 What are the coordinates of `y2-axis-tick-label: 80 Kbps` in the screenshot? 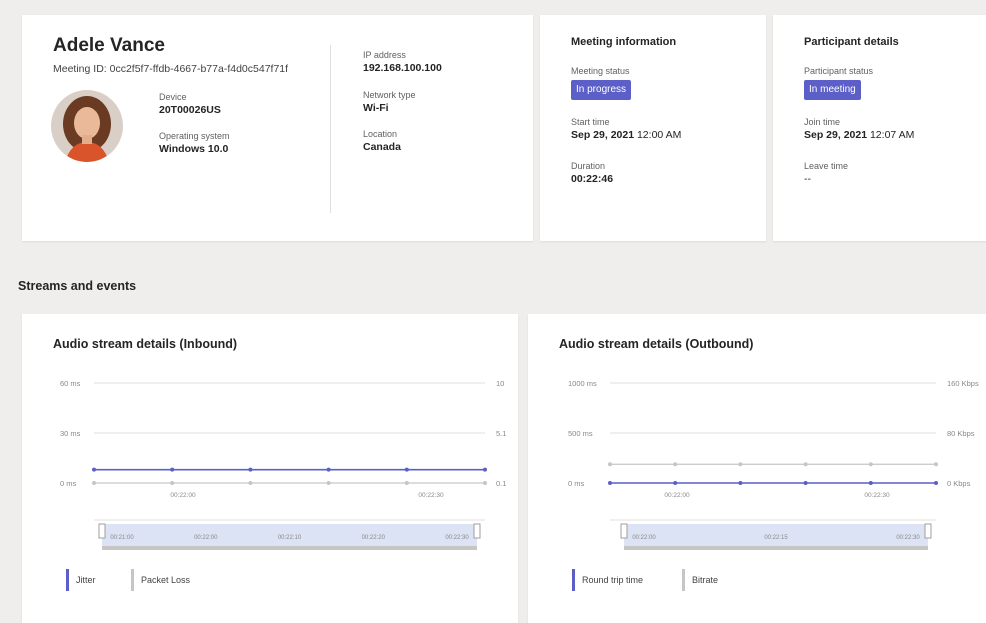 It's located at (961, 433).